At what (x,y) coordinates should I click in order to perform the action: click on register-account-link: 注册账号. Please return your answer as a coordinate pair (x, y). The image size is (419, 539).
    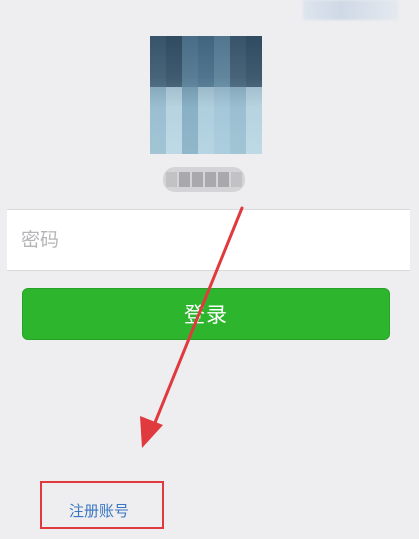
    Looking at the image, I should click on (99, 510).